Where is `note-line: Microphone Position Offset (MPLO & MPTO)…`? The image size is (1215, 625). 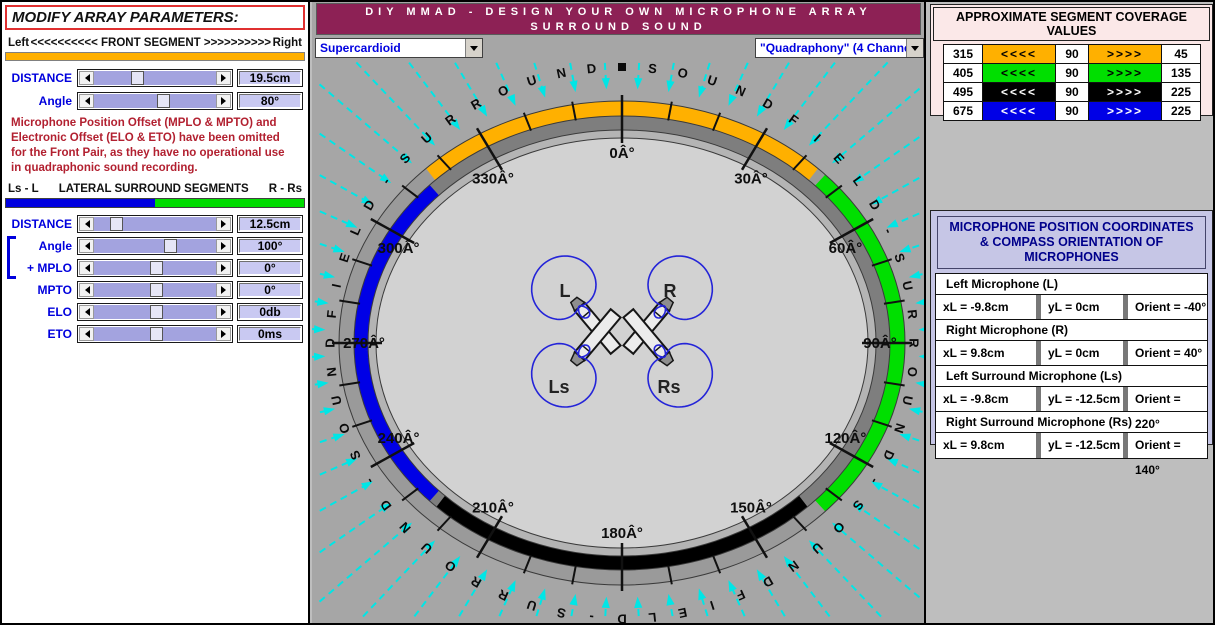 note-line: Microphone Position Offset (MPLO & MPTO)… is located at coordinates (144, 123).